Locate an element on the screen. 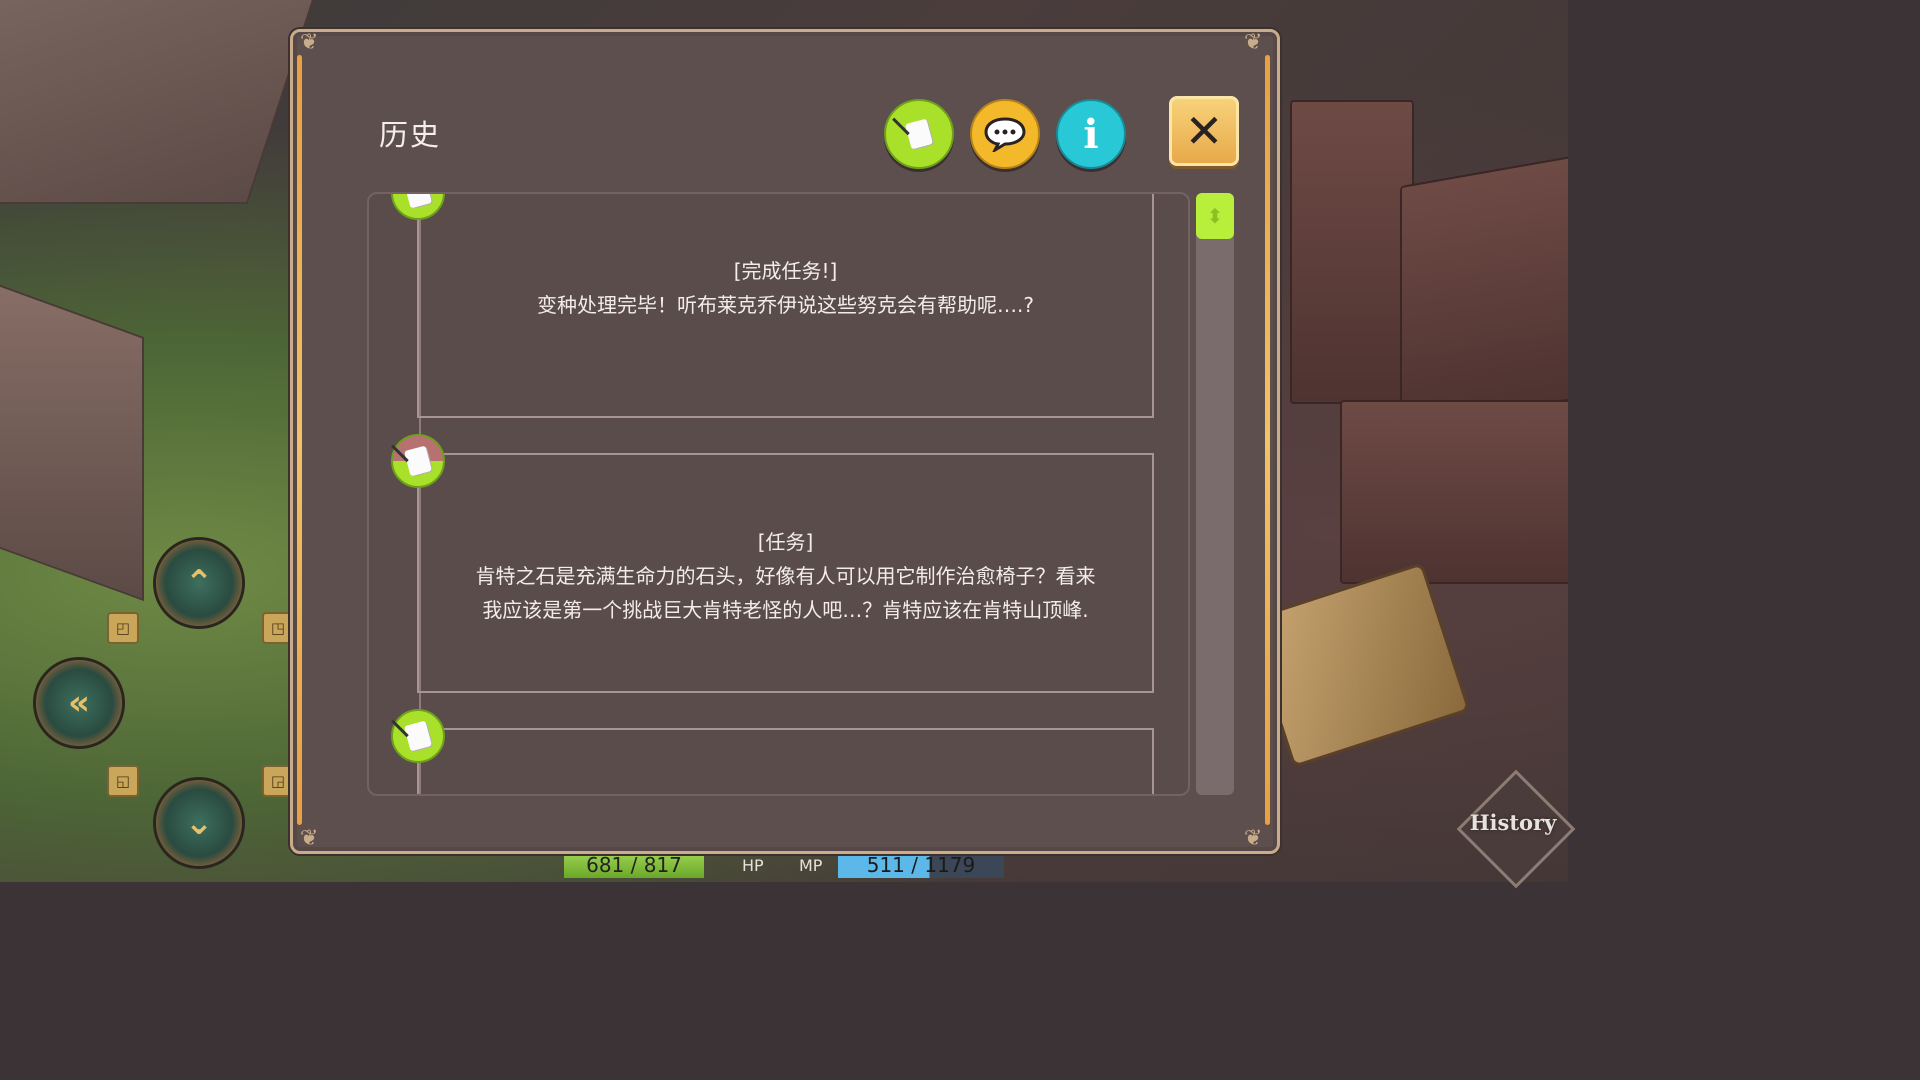 This screenshot has width=1920, height=1080. dialog-title: 历史 is located at coordinates (410, 135).